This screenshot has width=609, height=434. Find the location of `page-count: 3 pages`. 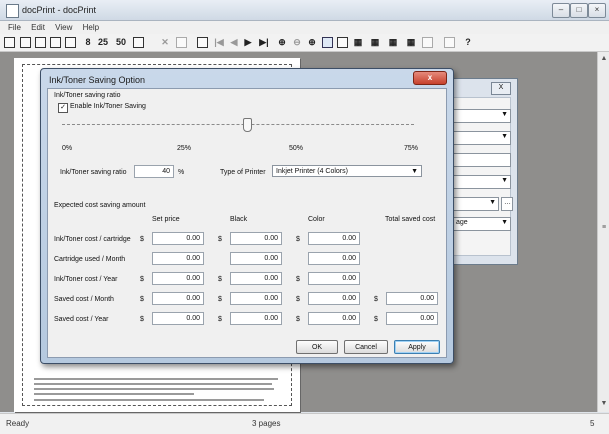

page-count: 3 pages is located at coordinates (266, 423).